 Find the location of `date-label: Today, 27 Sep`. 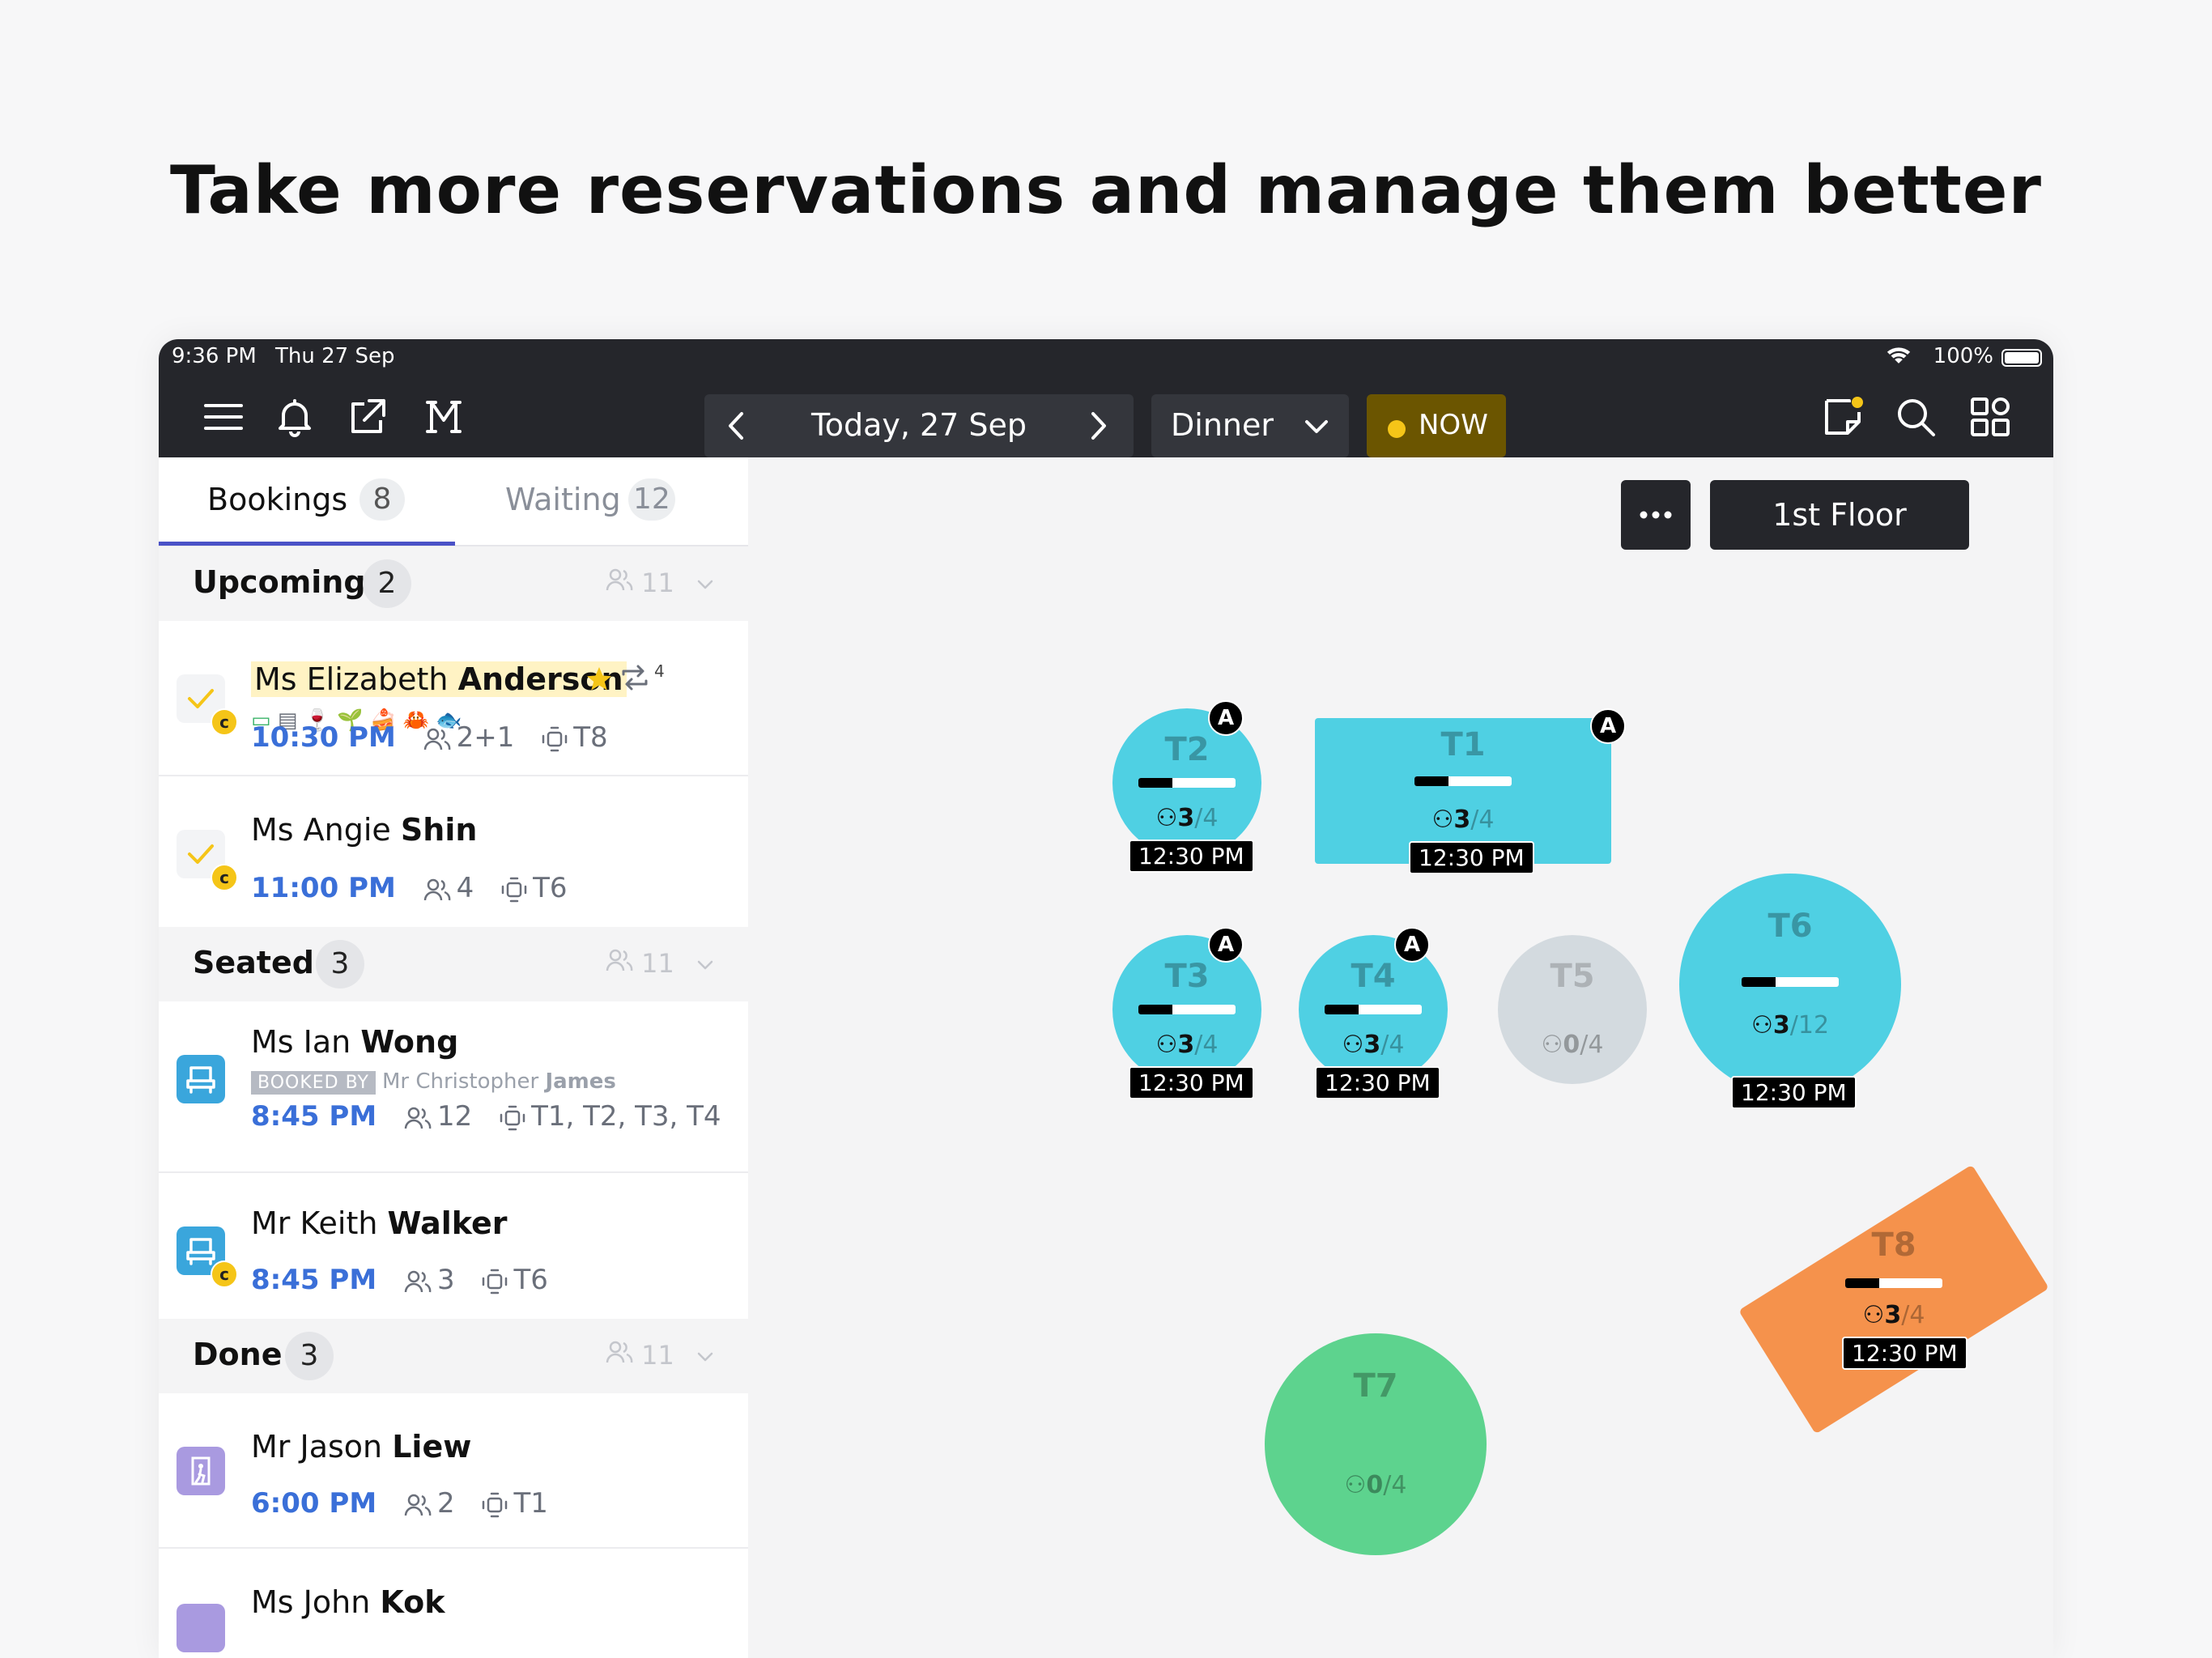

date-label: Today, 27 Sep is located at coordinates (919, 425).